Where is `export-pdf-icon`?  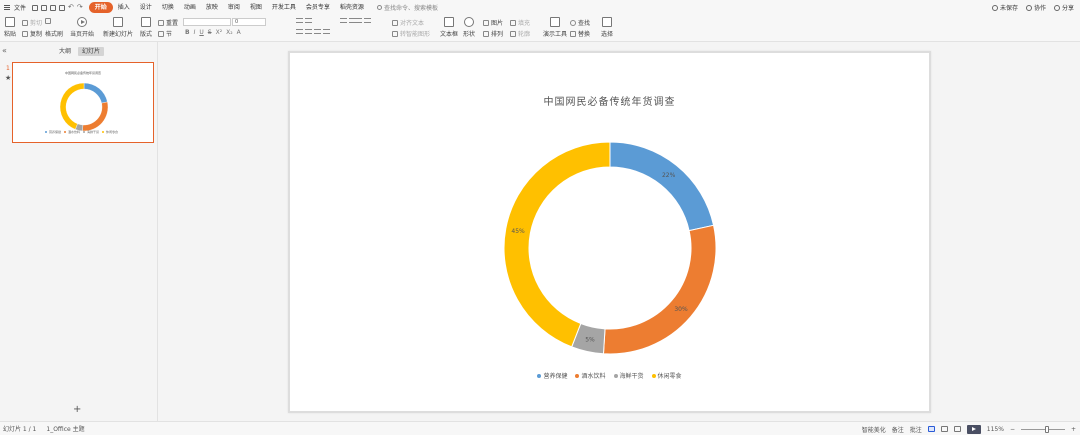 export-pdf-icon is located at coordinates (44, 7).